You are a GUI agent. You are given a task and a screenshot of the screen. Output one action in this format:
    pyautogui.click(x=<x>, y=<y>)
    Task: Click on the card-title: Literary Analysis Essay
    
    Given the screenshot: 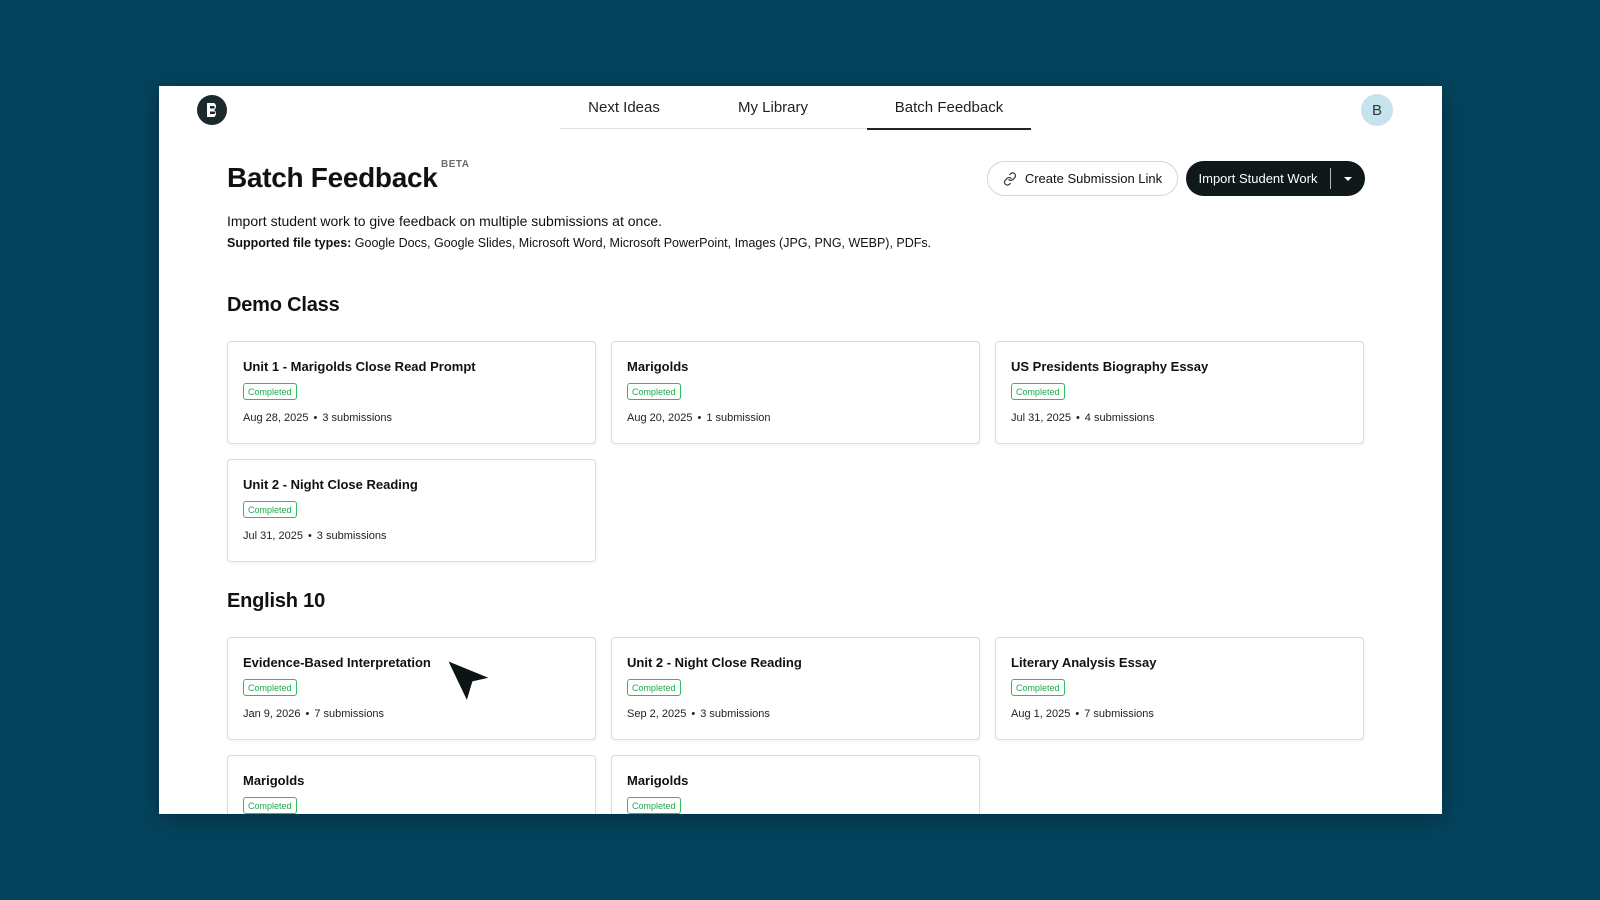 What is the action you would take?
    pyautogui.click(x=1084, y=662)
    